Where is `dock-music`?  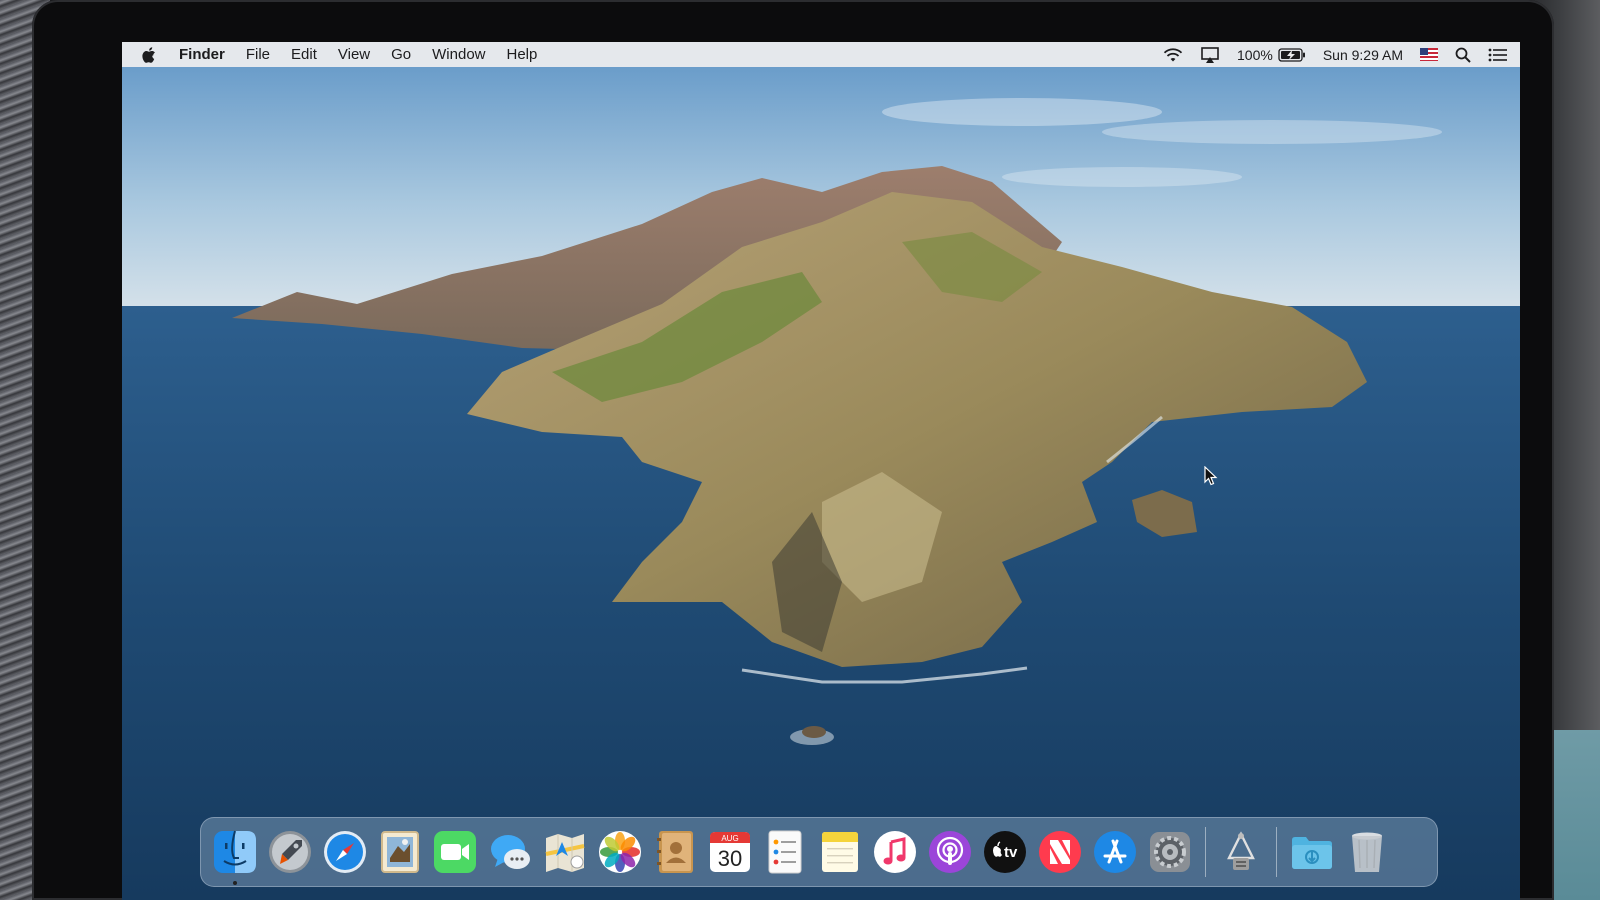 dock-music is located at coordinates (895, 852).